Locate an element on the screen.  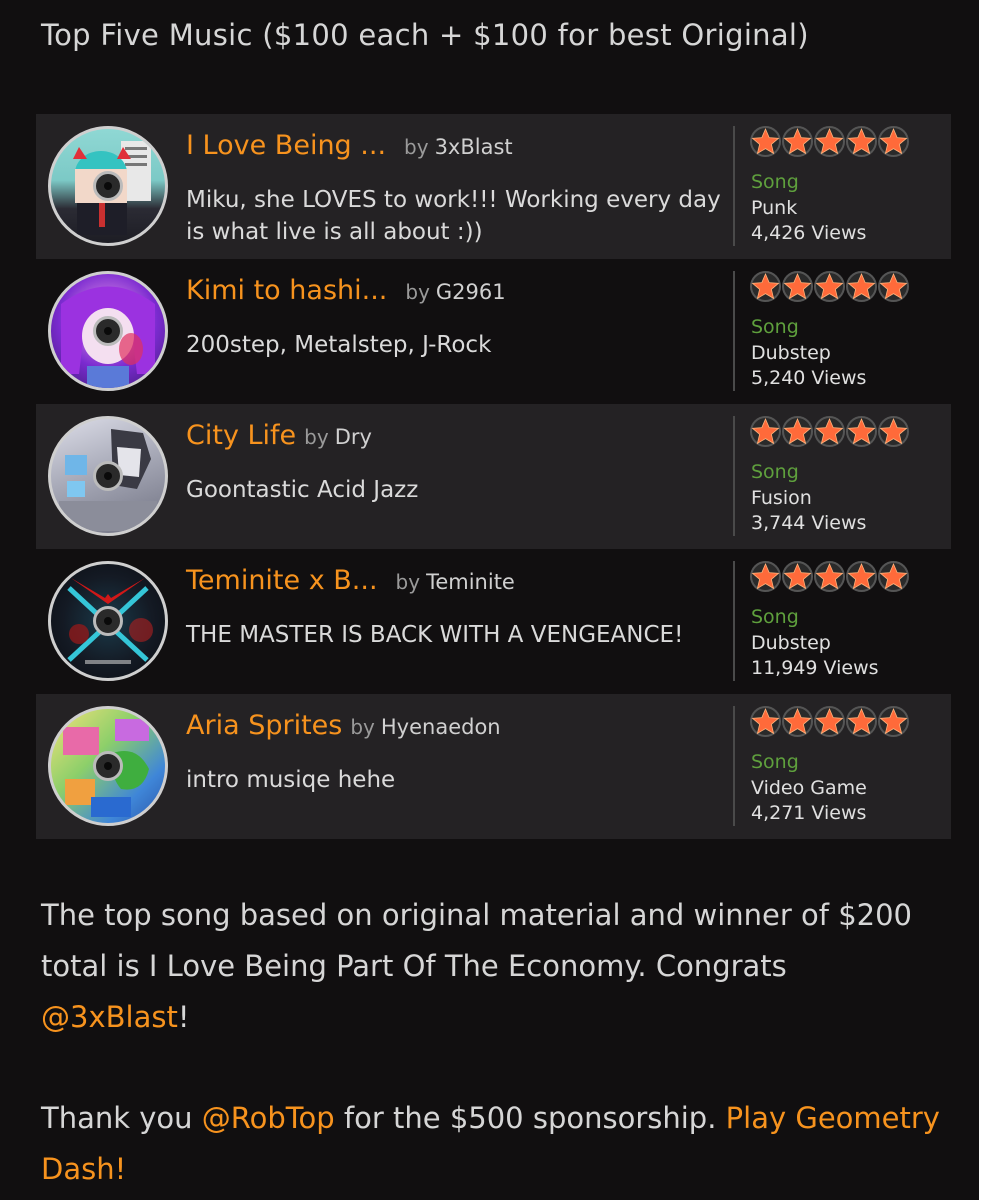
thanks-text: Thank you is located at coordinates (121, 1118).